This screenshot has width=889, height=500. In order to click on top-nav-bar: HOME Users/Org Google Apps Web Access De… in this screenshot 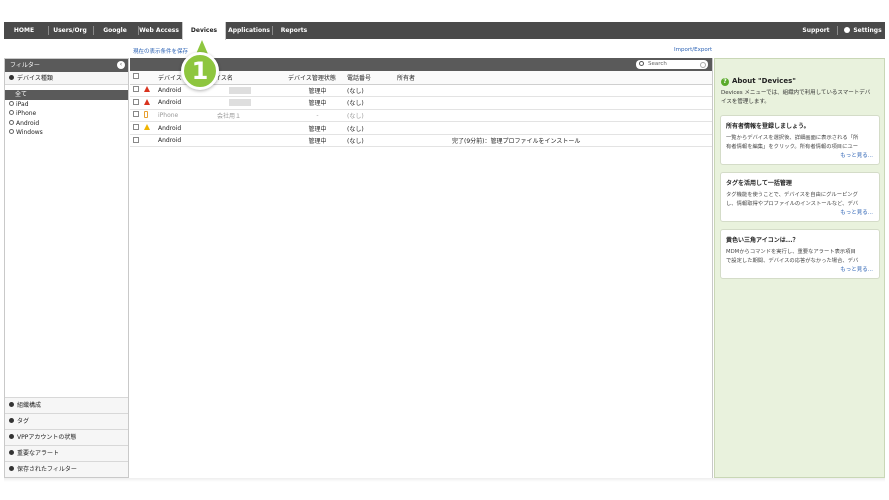, I will do `click(444, 36)`.